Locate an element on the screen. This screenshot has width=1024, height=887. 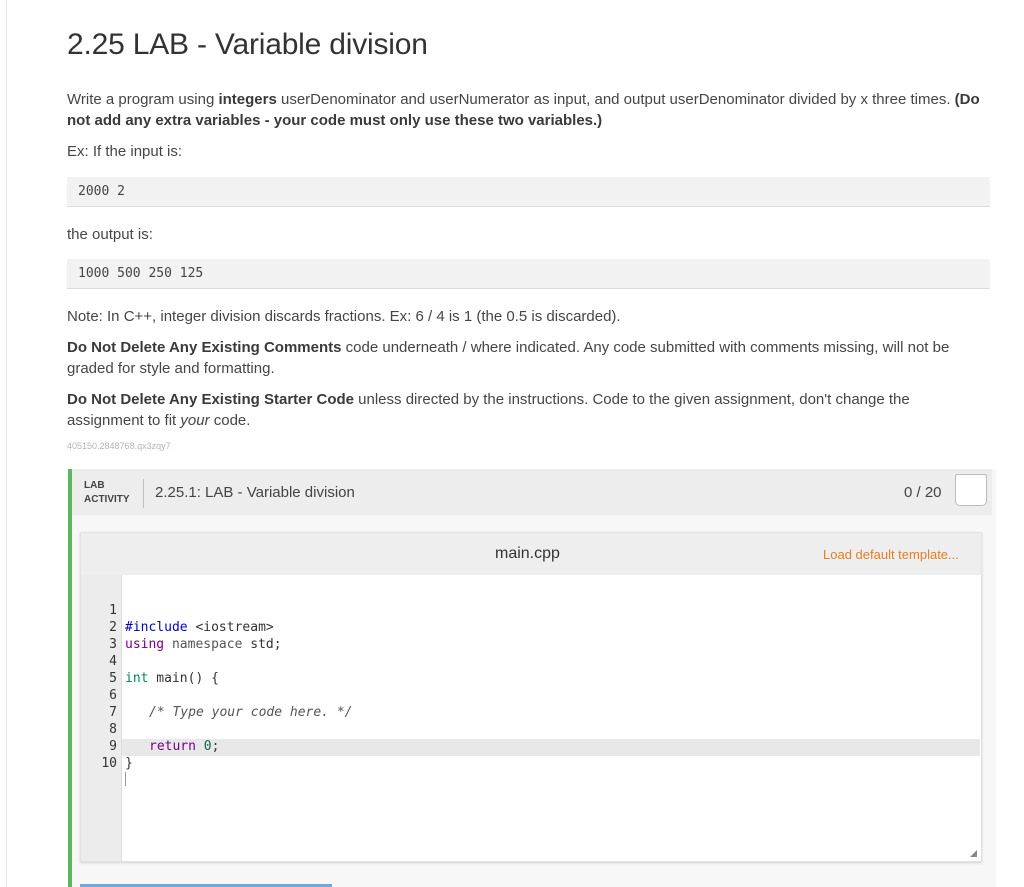
code-line: 10 is located at coordinates (530, 762).